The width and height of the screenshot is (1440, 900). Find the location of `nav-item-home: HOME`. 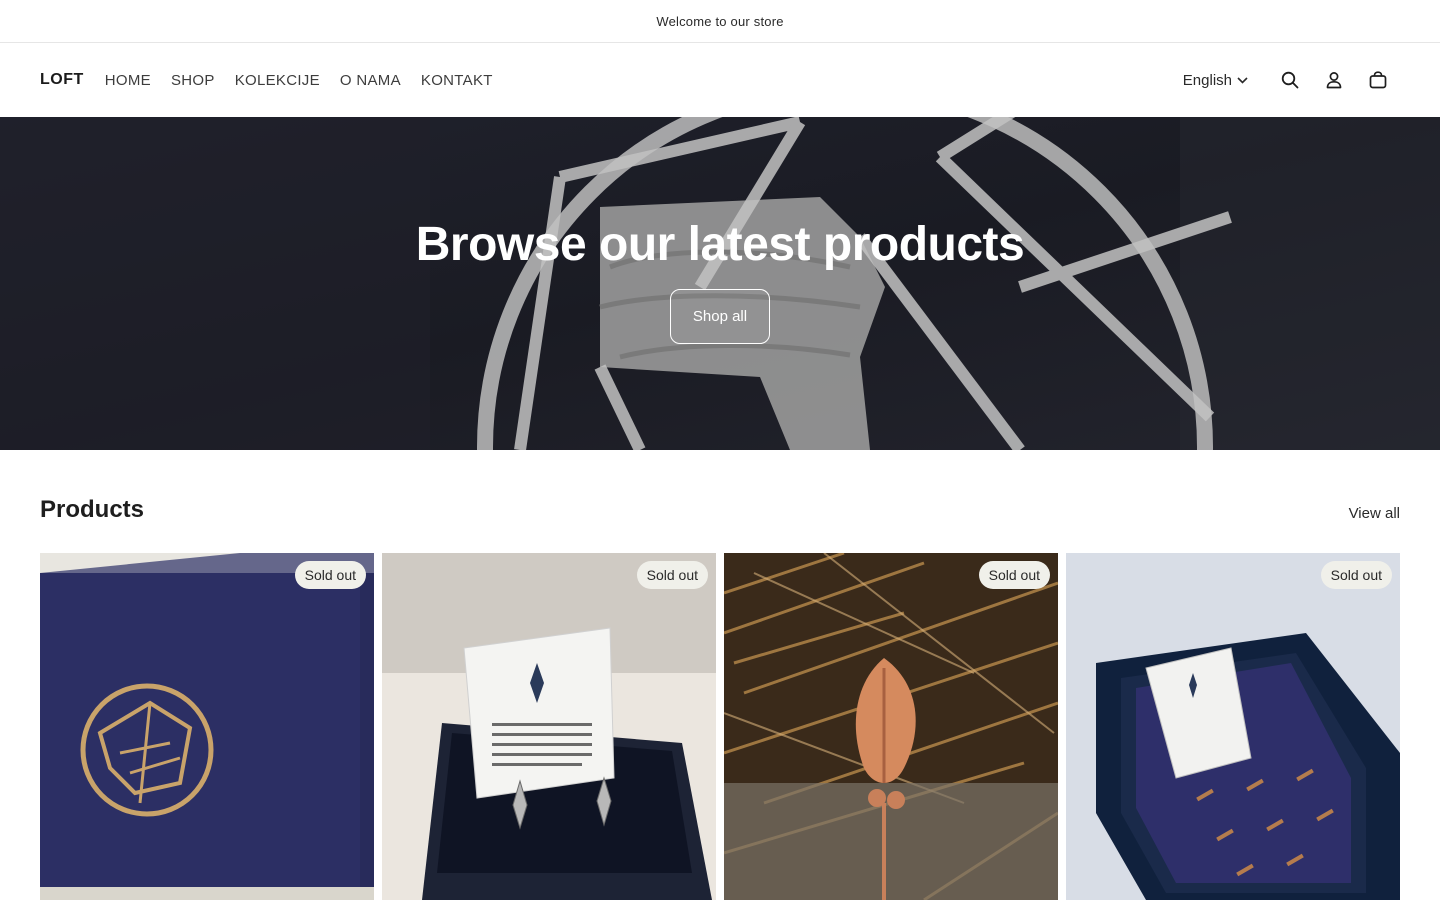

nav-item-home: HOME is located at coordinates (128, 80).